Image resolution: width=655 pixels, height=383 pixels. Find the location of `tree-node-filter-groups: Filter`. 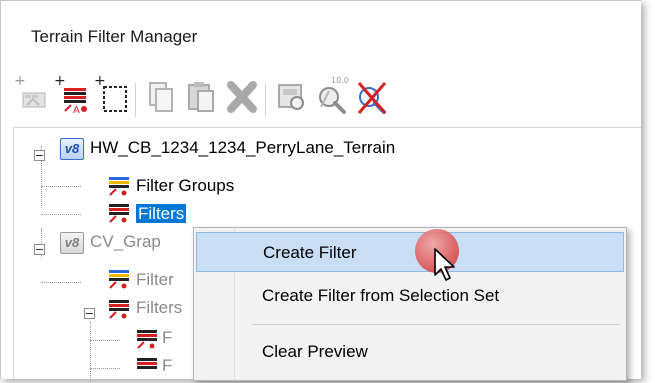

tree-node-filter-groups: Filter is located at coordinates (155, 280).